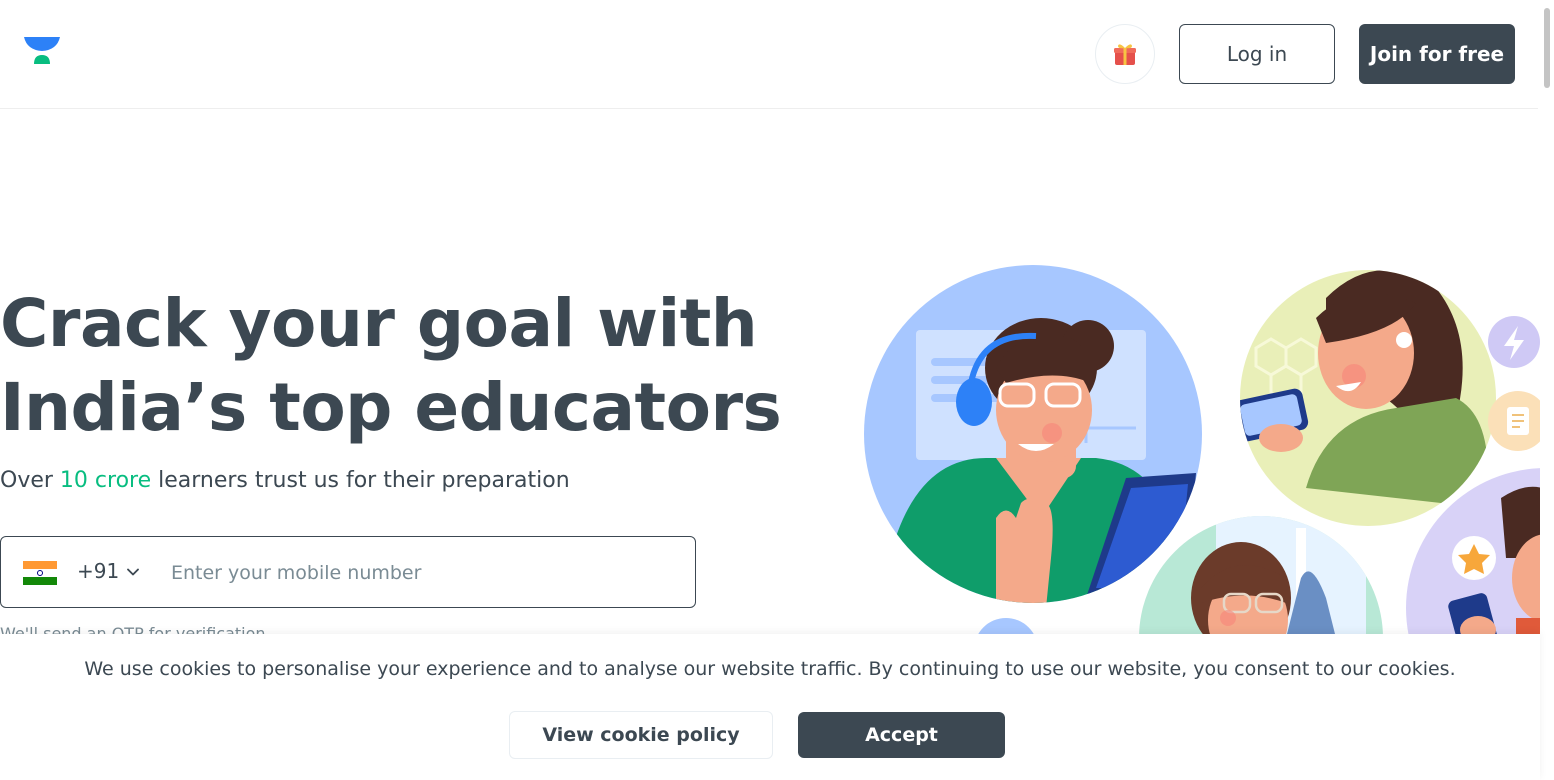 This screenshot has height=780, width=1554. I want to click on hero-title-line2: India’s top educators, so click(391, 407).